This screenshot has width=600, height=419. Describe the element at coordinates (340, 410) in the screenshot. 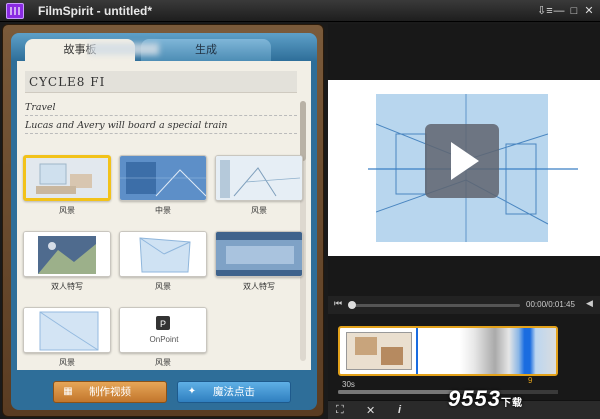

I see `crop-icon: ⛶` at that location.